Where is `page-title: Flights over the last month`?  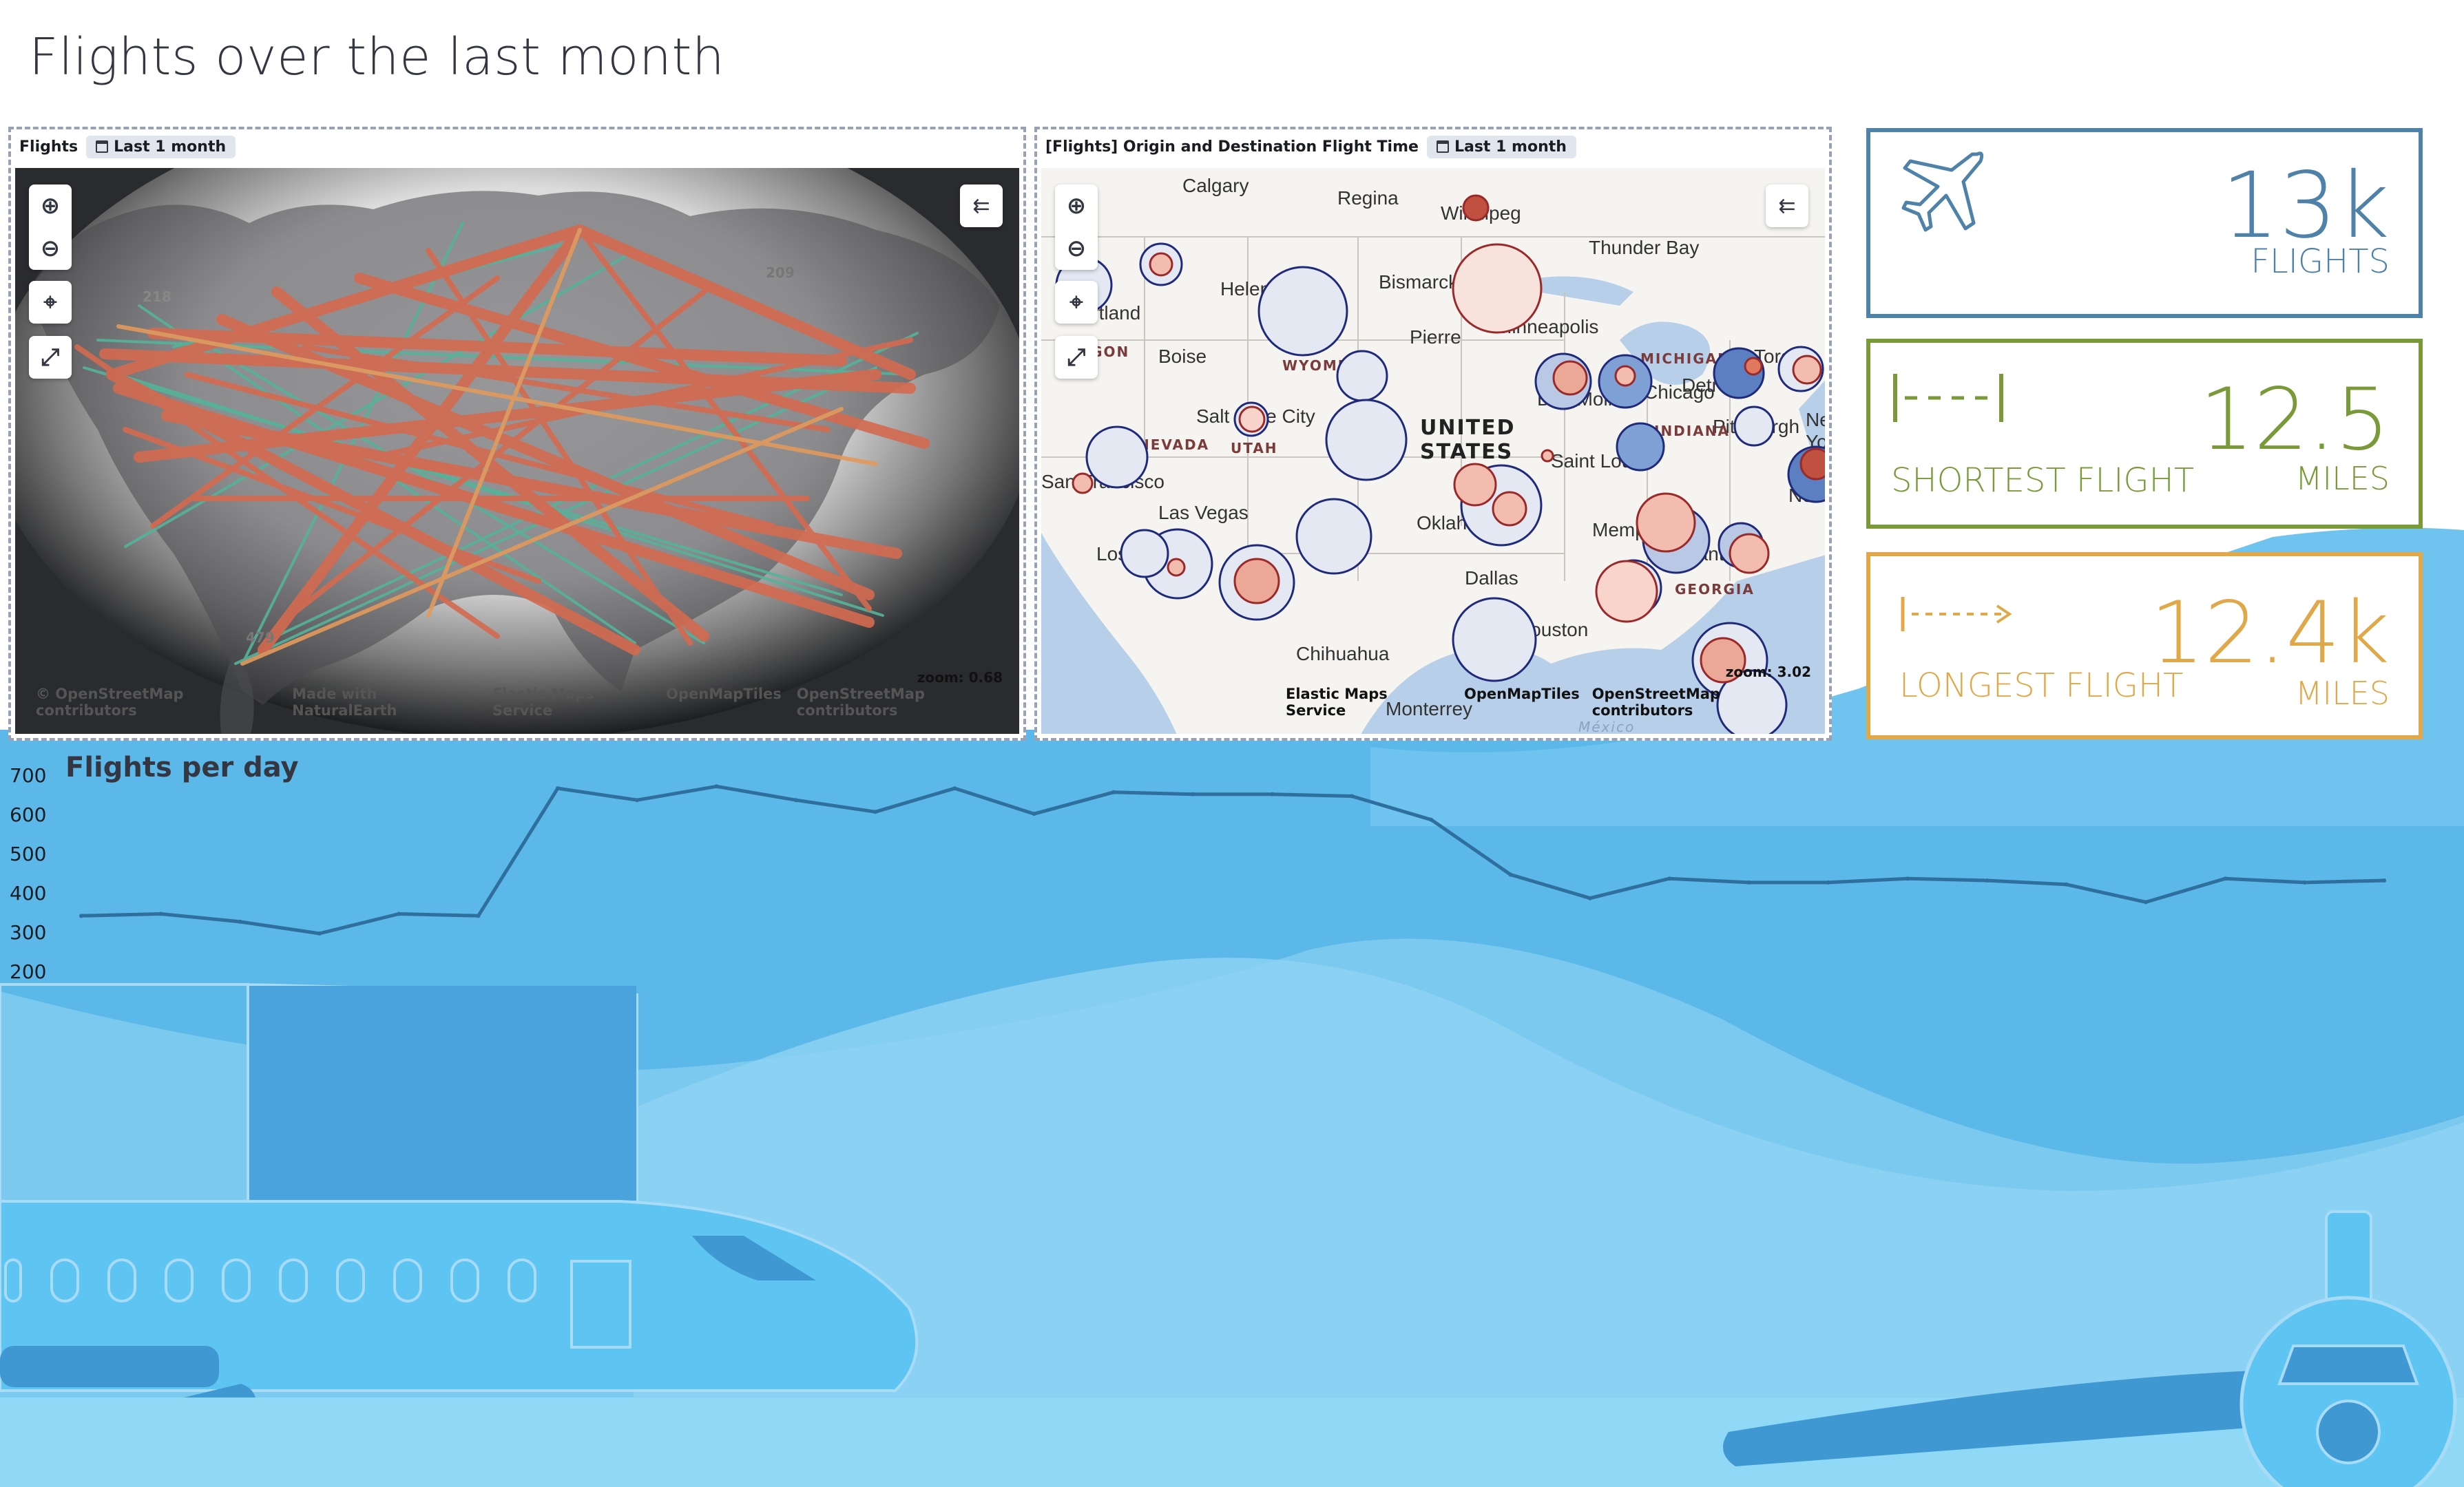
page-title: Flights over the last month is located at coordinates (377, 57).